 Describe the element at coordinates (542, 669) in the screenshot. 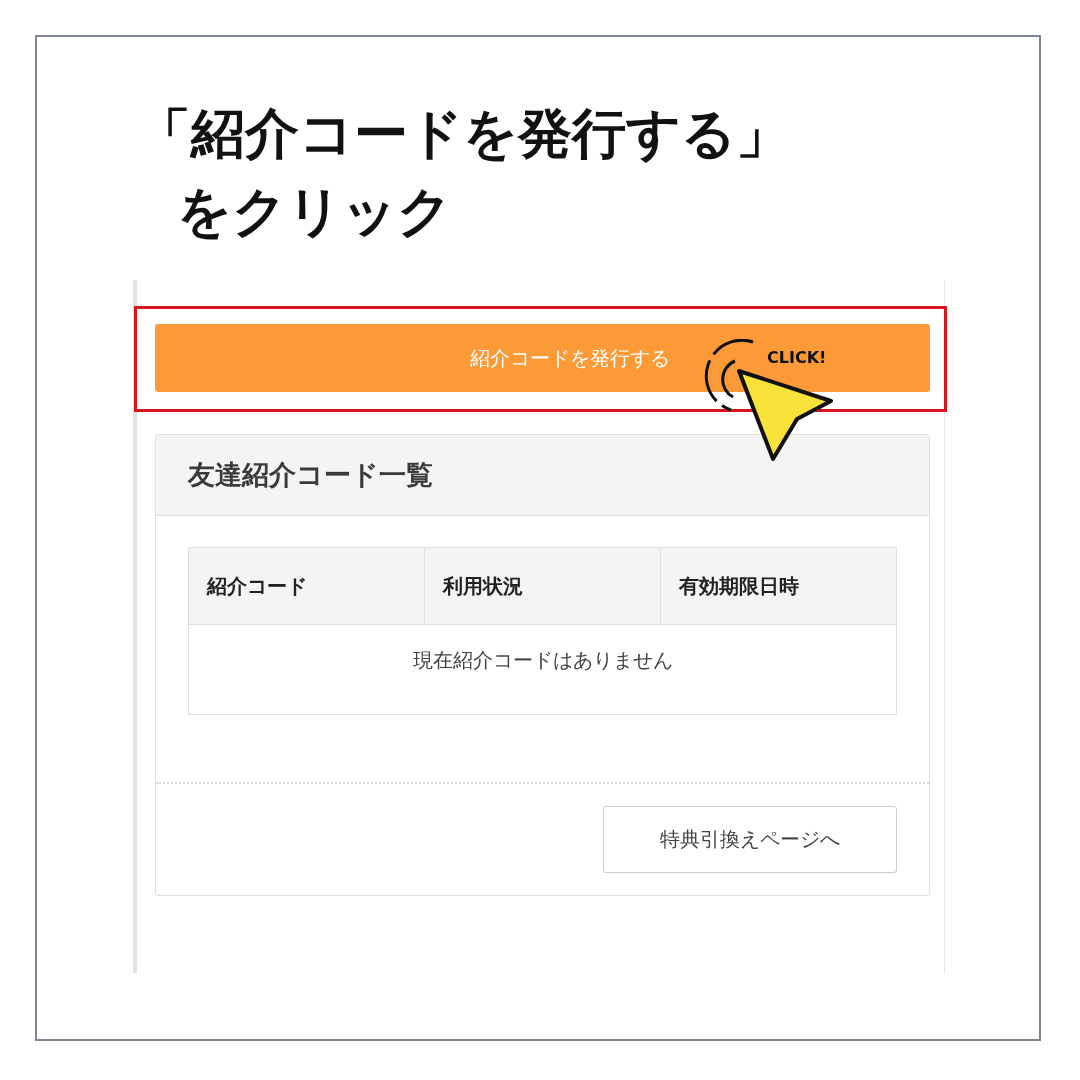

I see `empty-message: 現在紹介コードはありません` at that location.